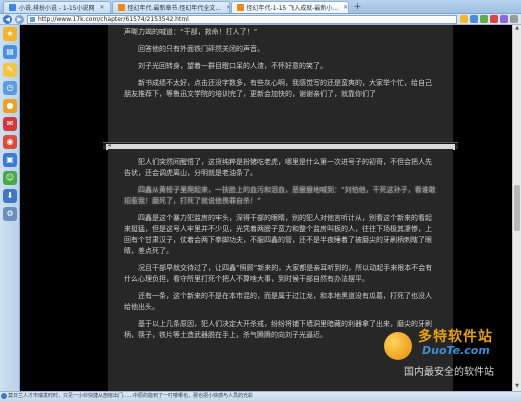 The height and width of the screenshot is (401, 521). What do you see at coordinates (517, 208) in the screenshot?
I see `scroll-thumb` at bounding box center [517, 208].